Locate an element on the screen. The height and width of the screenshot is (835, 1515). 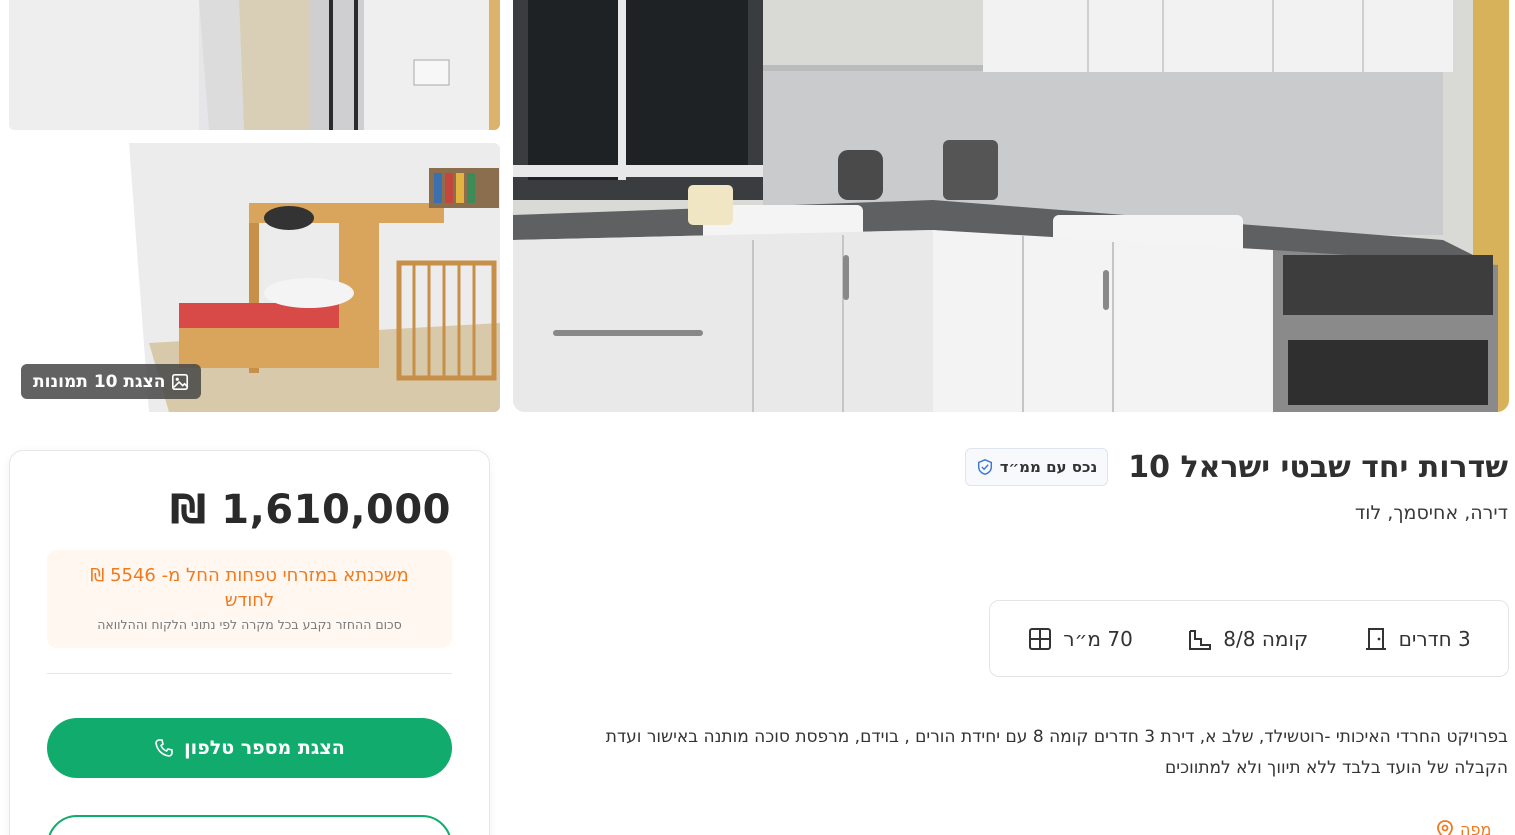
mortgage-text: משכנתא במזרחי טפחות החל מ- 5546 ₪ לחודש is located at coordinates (249, 588).